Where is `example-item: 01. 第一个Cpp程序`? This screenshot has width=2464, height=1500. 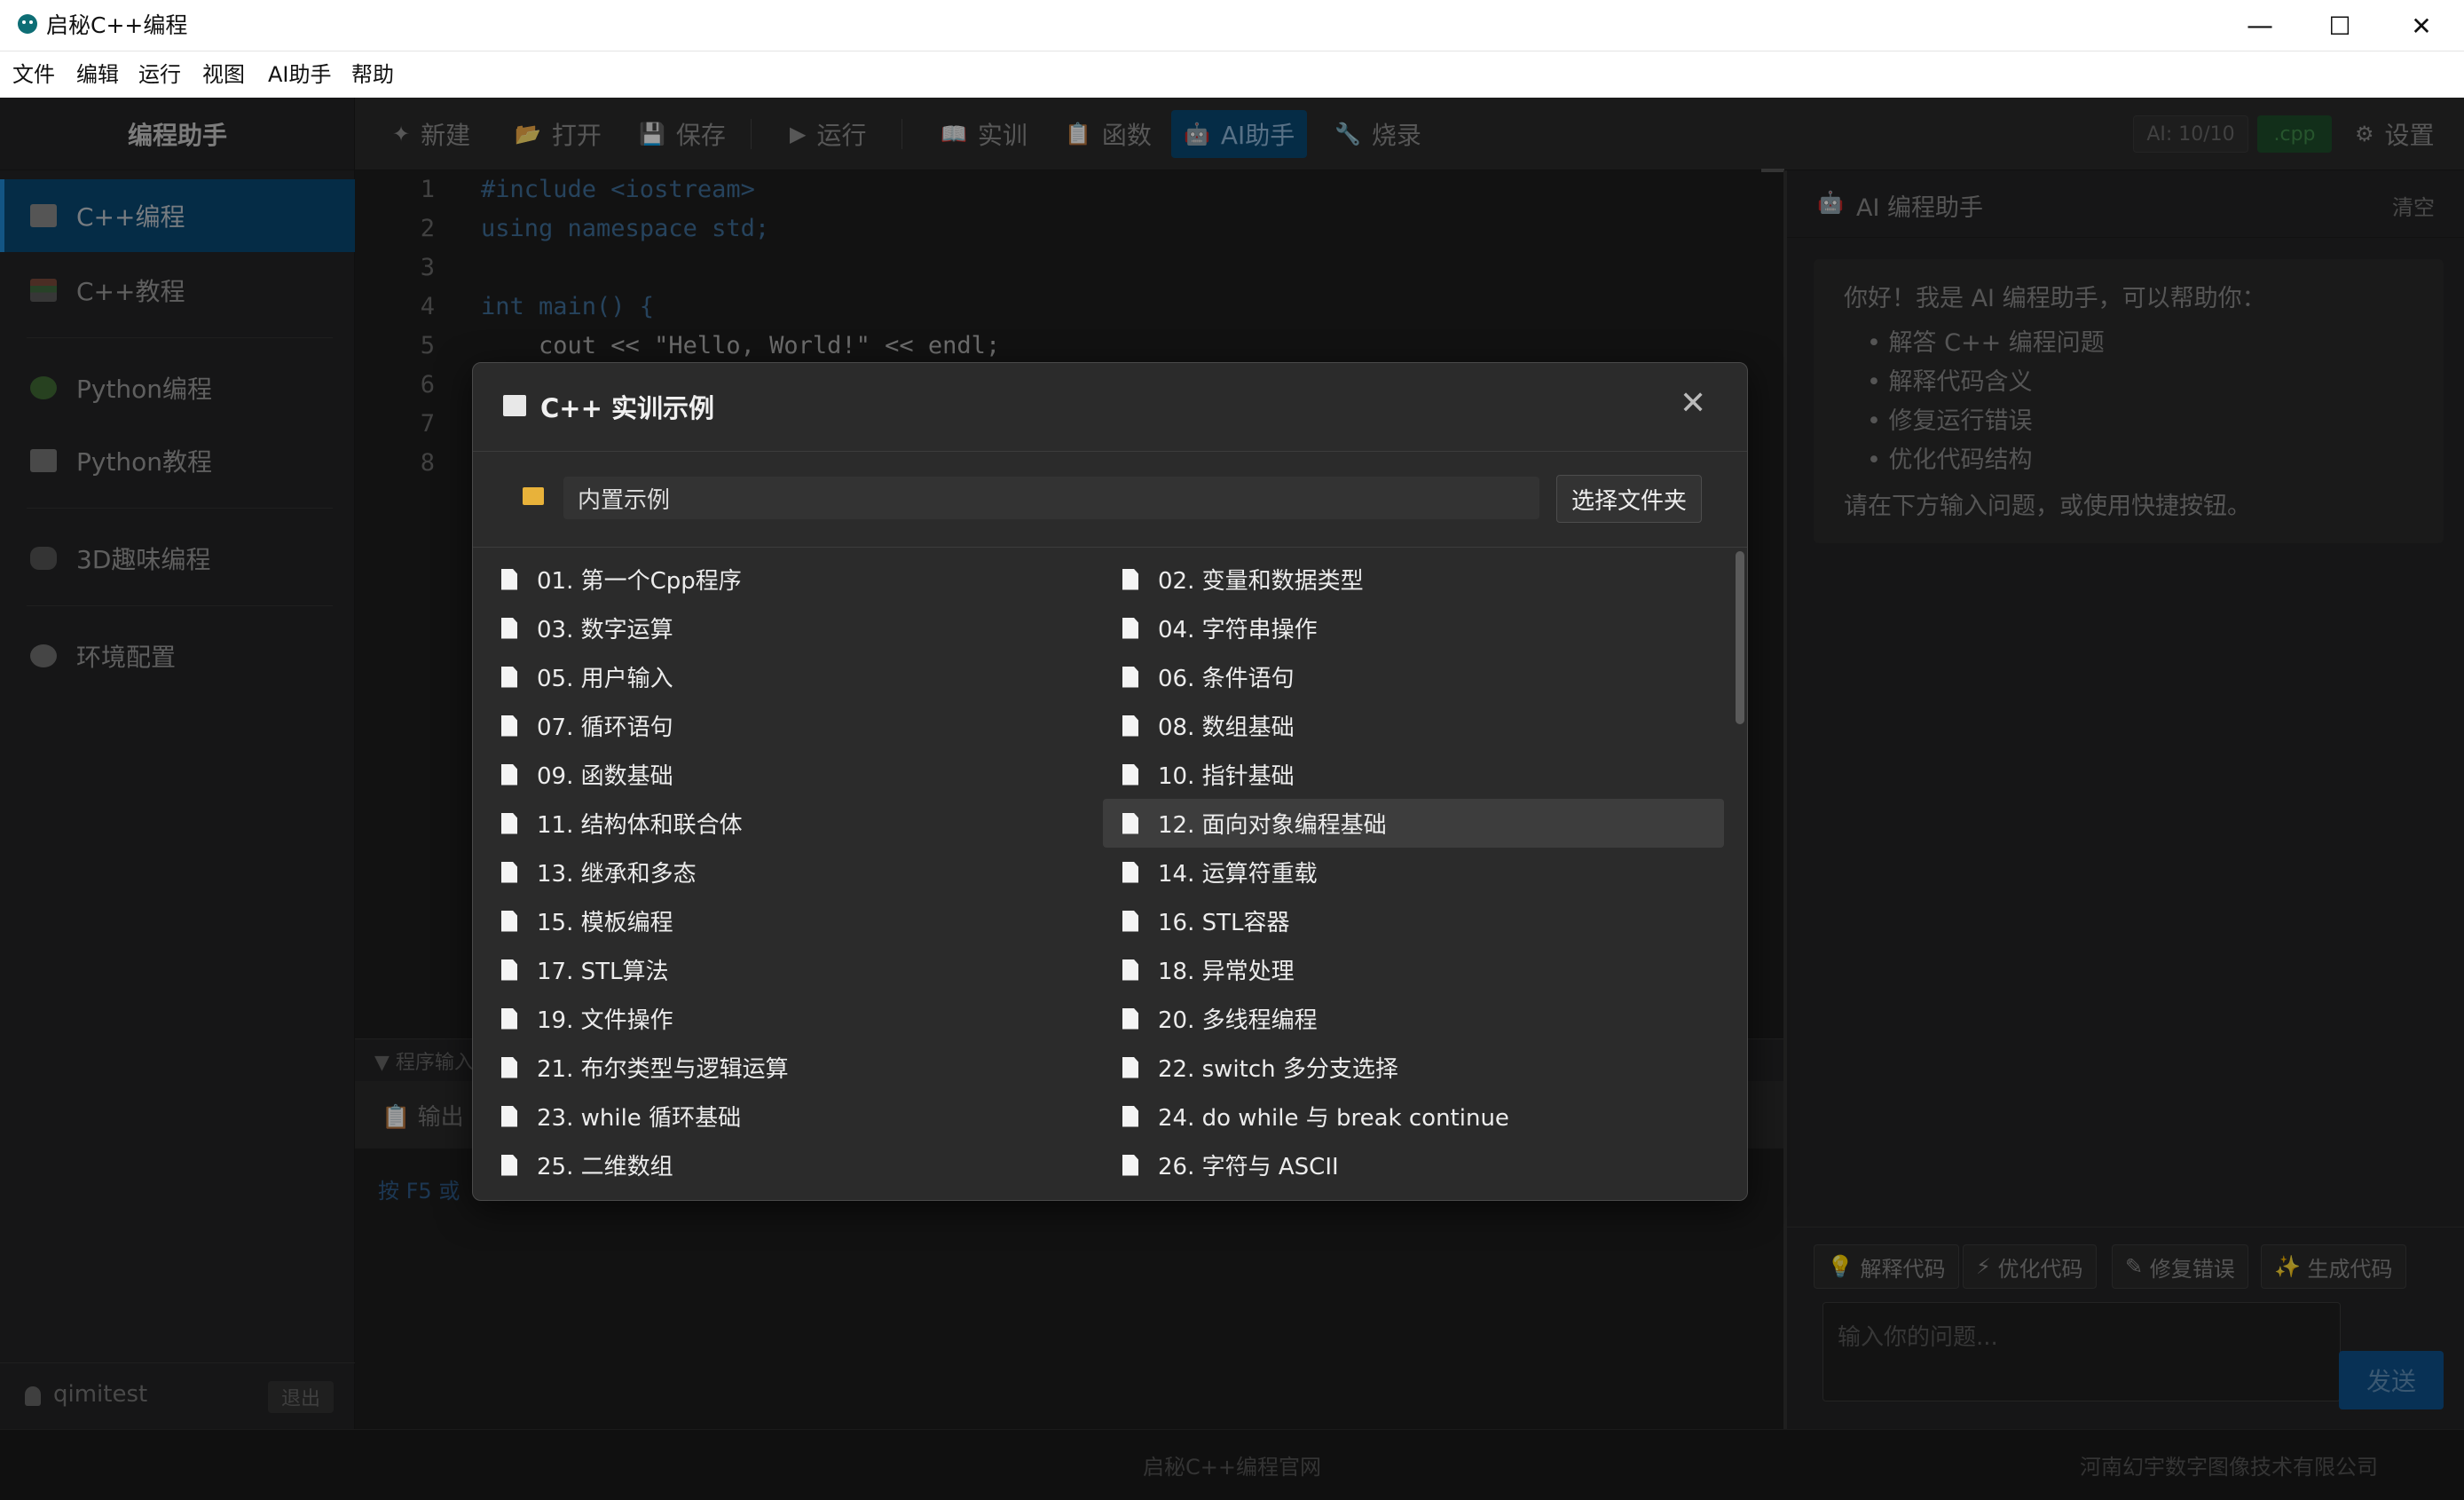
example-item: 01. 第一个Cpp程序 is located at coordinates (792, 579).